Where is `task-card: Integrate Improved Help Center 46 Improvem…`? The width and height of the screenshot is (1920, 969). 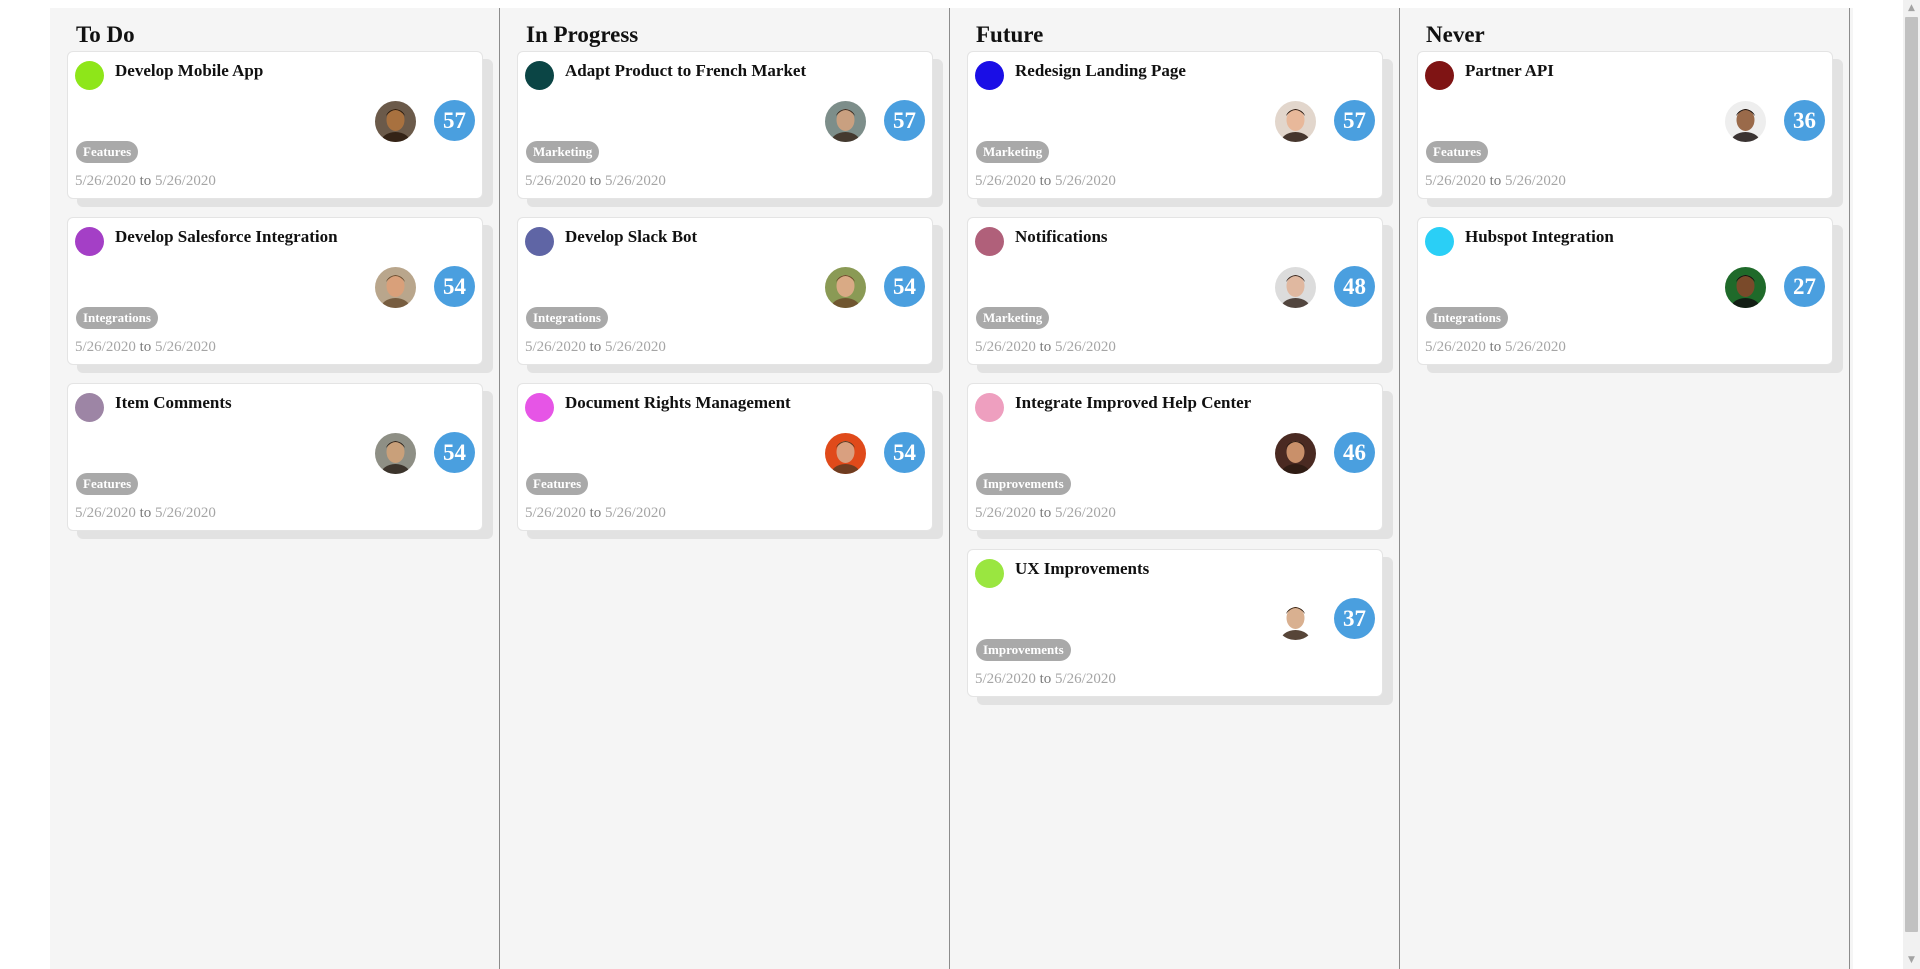 task-card: Integrate Improved Help Center 46 Improvem… is located at coordinates (1175, 457).